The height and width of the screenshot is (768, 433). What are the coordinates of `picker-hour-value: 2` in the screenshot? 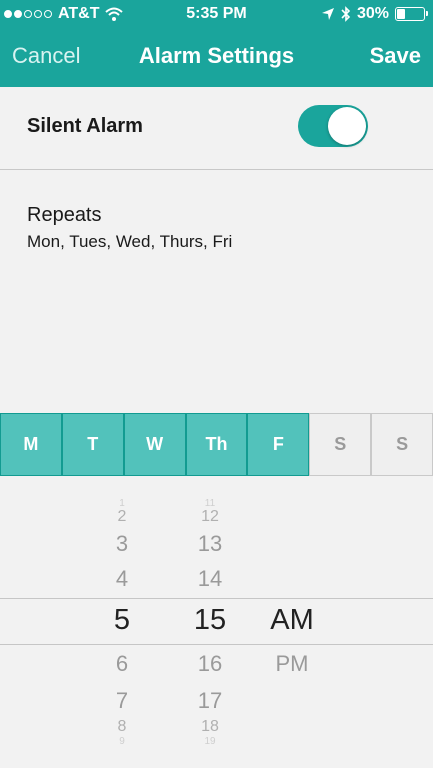 It's located at (122, 517).